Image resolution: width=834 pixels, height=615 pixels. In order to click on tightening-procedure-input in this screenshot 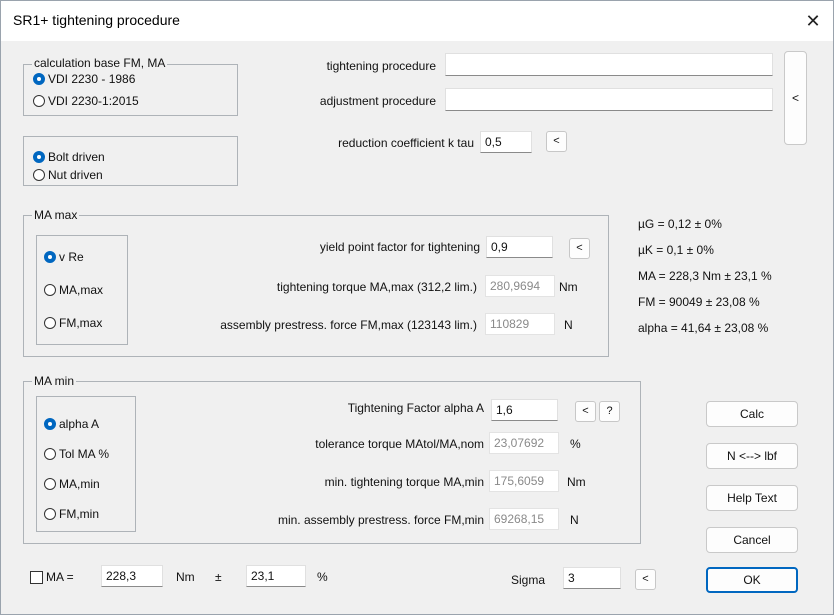, I will do `click(609, 64)`.